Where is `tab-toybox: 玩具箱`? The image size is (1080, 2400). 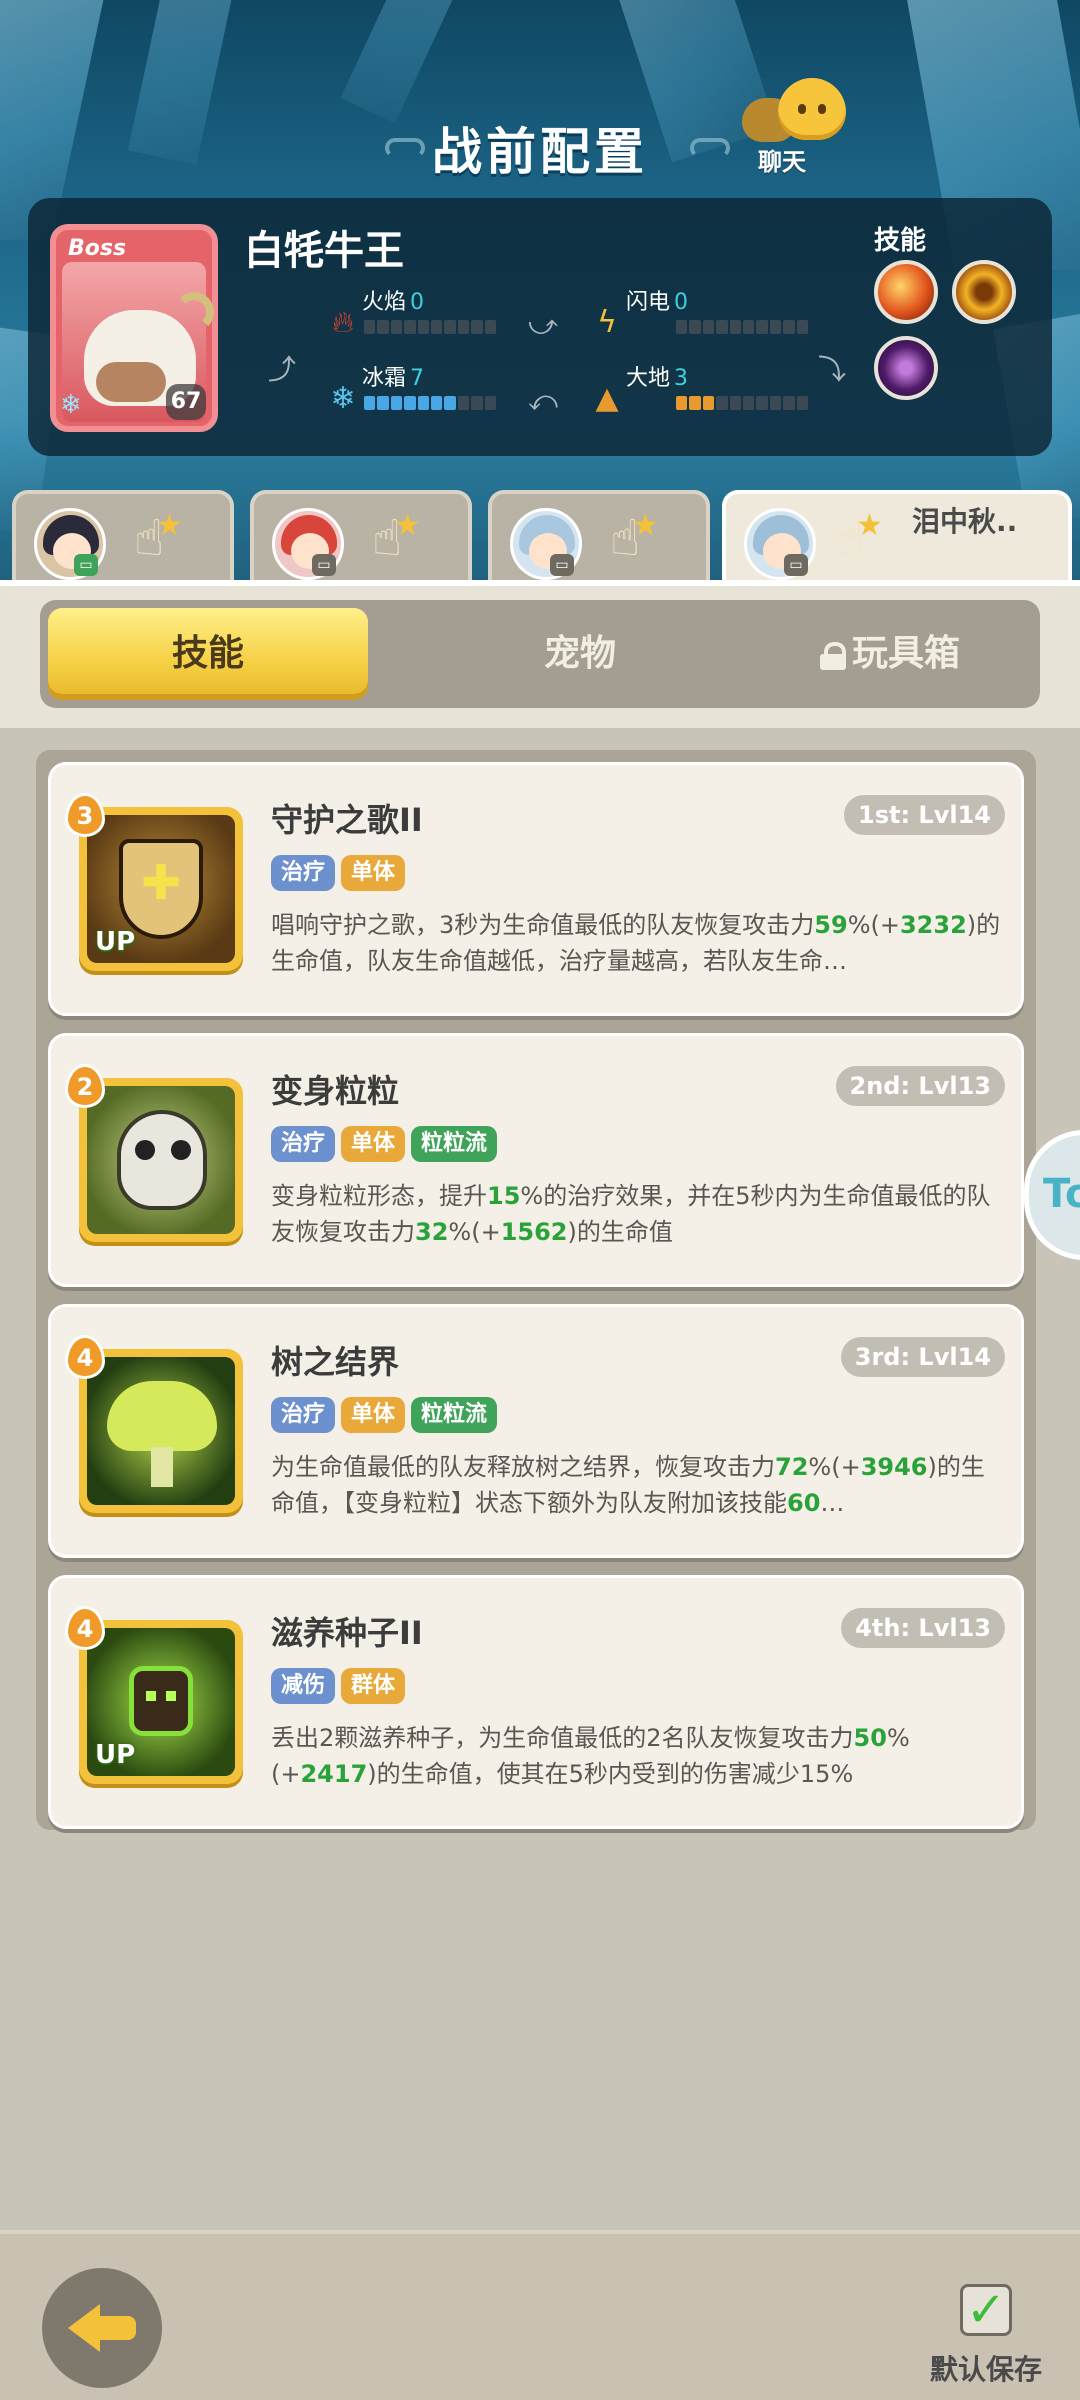 tab-toybox: 玩具箱 is located at coordinates (890, 654).